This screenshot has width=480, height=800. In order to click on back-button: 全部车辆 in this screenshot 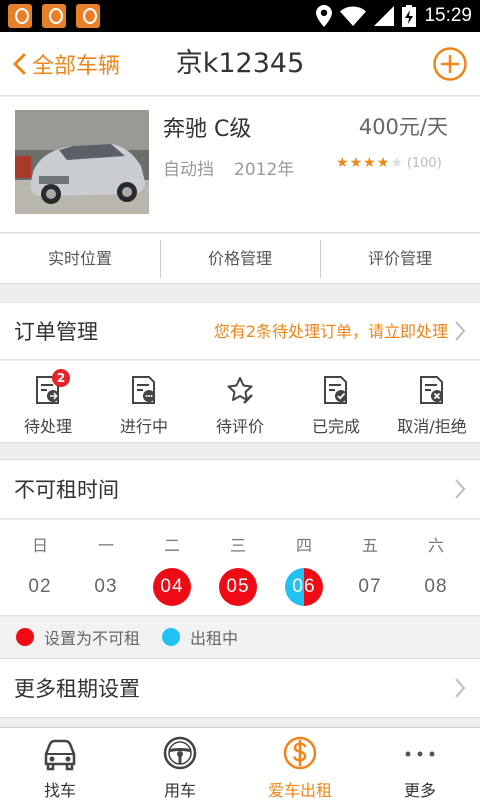, I will do `click(66, 64)`.